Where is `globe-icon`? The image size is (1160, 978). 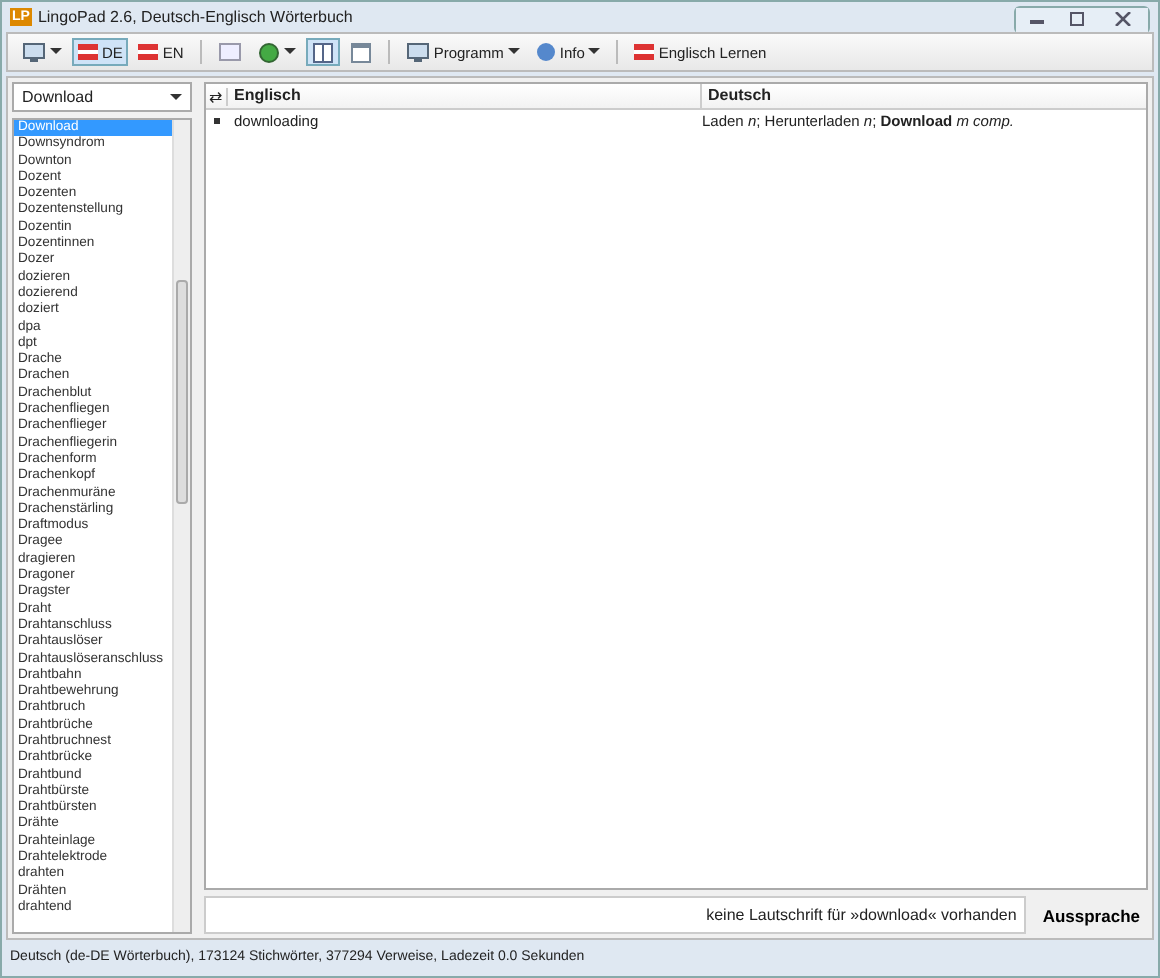
globe-icon is located at coordinates (268, 52).